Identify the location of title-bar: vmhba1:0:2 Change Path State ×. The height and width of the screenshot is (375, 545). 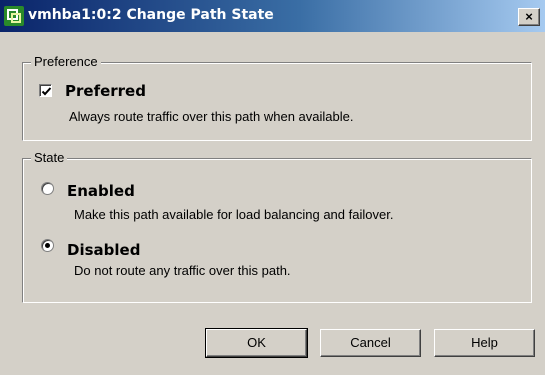
(272, 16).